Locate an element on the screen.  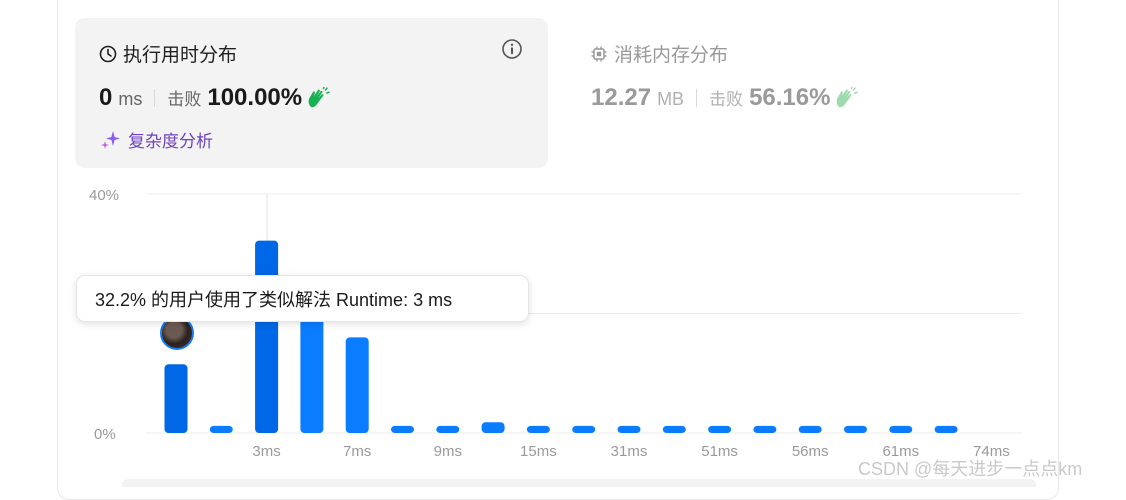
y-tick-label: 40% is located at coordinates (104, 195).